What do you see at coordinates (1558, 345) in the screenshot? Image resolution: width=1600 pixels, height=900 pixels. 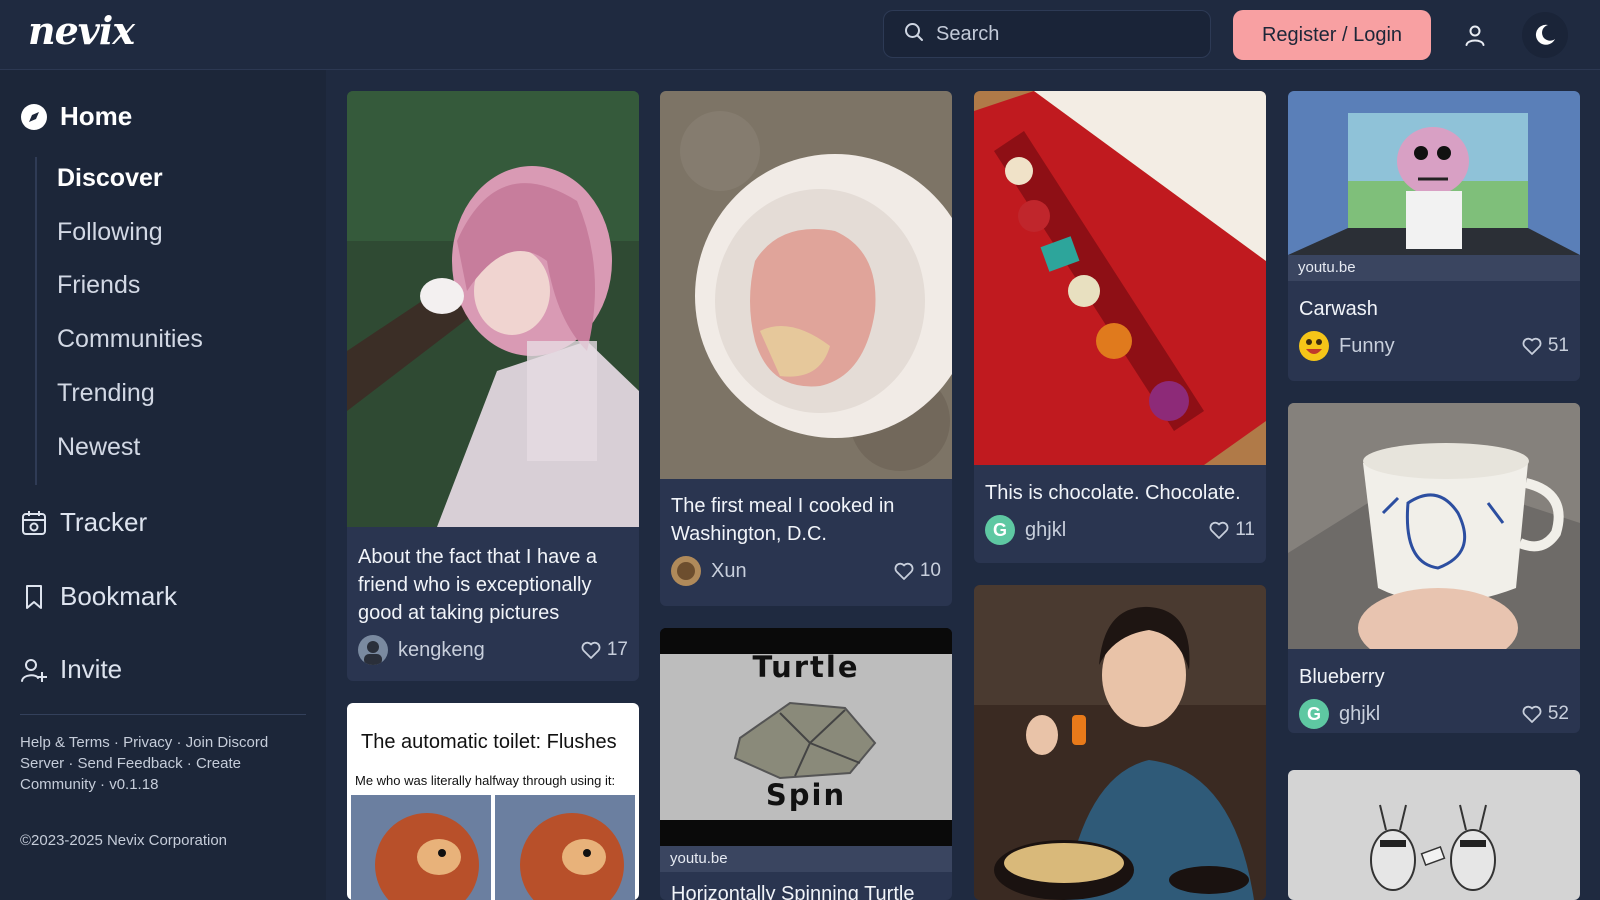 I see `like-count: 51` at bounding box center [1558, 345].